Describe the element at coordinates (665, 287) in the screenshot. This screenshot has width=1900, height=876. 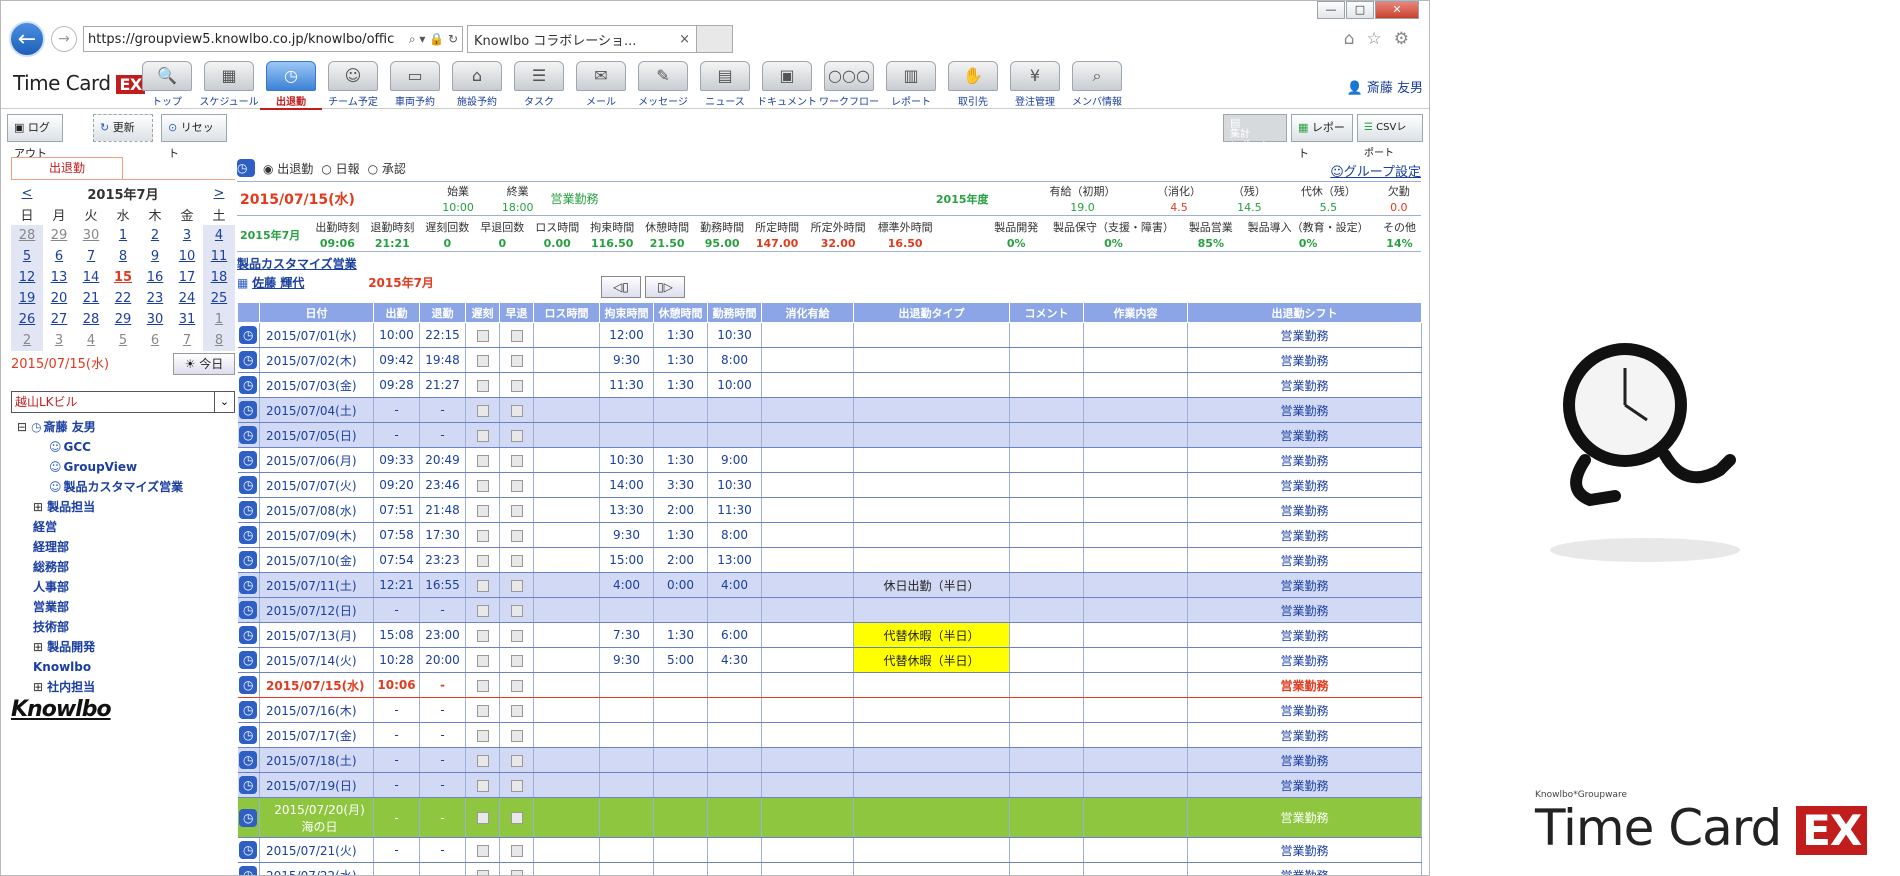
I see `next-month-button: ▯▷` at that location.